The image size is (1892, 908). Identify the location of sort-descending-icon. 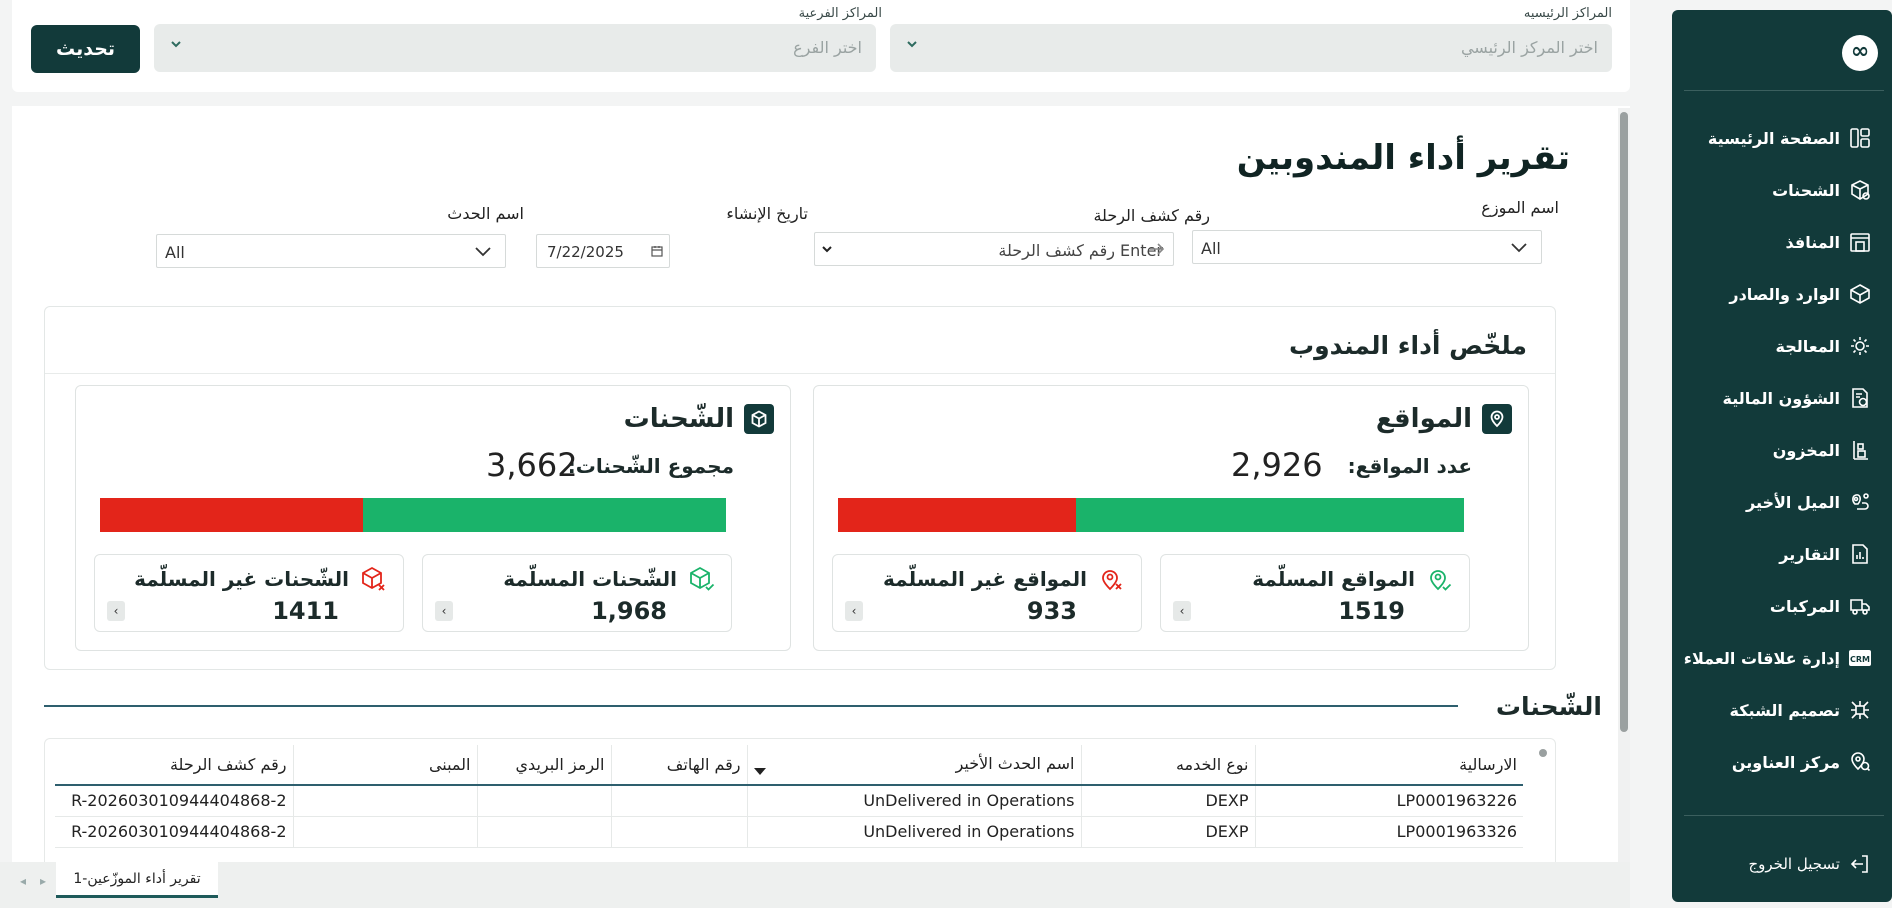
(759, 771).